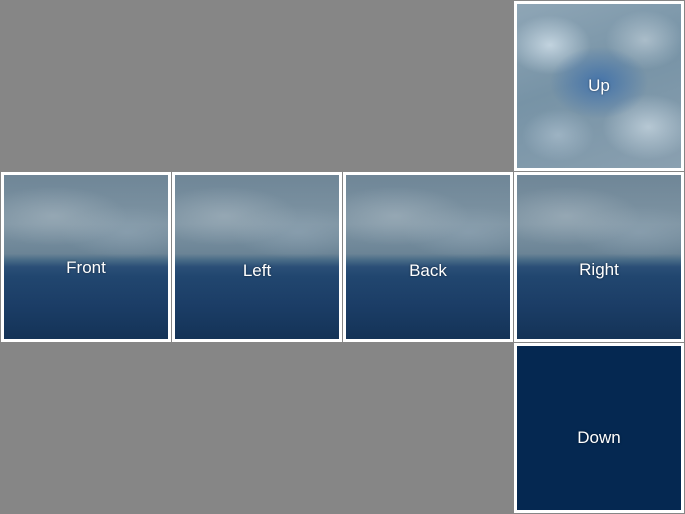  What do you see at coordinates (599, 257) in the screenshot?
I see `skybox-face-right: Right` at bounding box center [599, 257].